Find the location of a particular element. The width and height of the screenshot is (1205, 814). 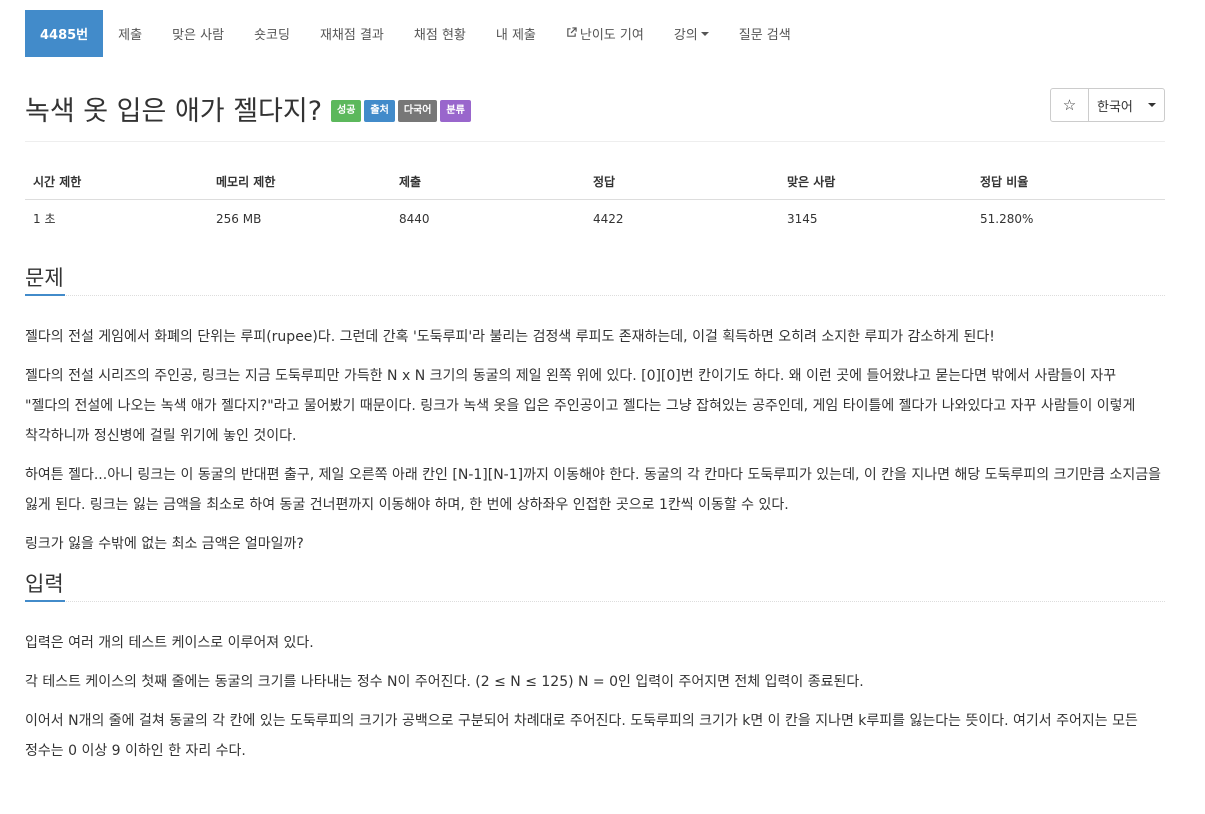

cell-accept-ratio: 51.280% is located at coordinates (1007, 218).